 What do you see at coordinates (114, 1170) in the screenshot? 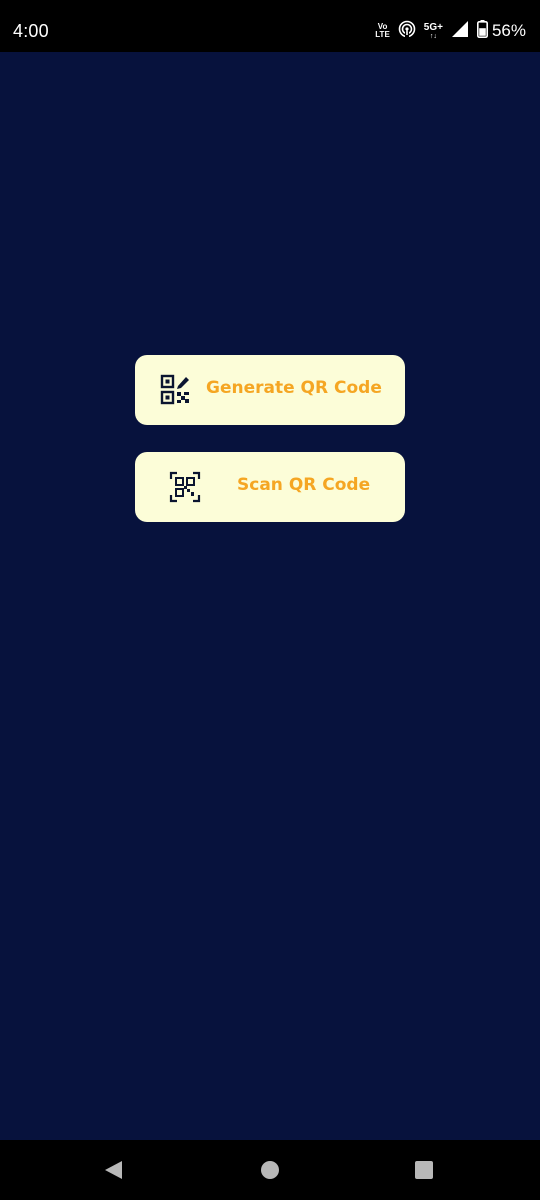
I see `back-icon` at bounding box center [114, 1170].